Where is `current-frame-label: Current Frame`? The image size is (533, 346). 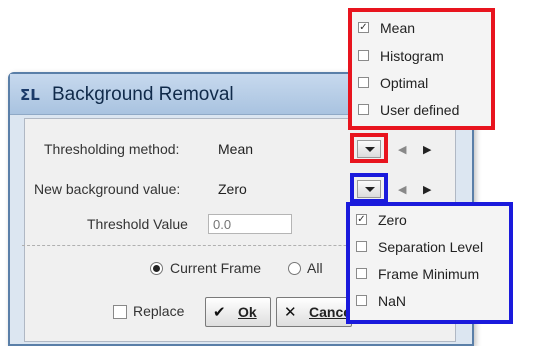 current-frame-label: Current Frame is located at coordinates (216, 268).